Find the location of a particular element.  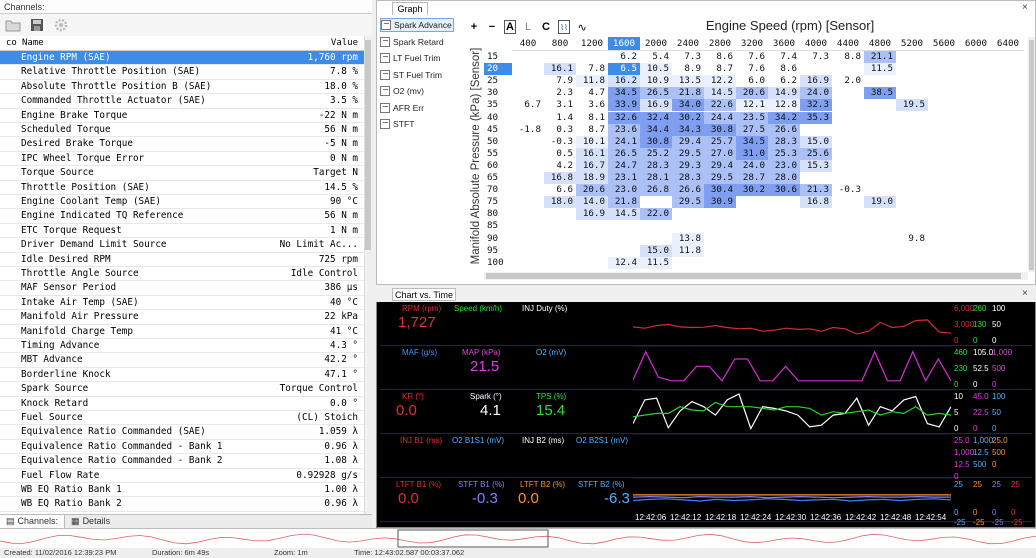

table-cell: 2.3 is located at coordinates (560, 93).